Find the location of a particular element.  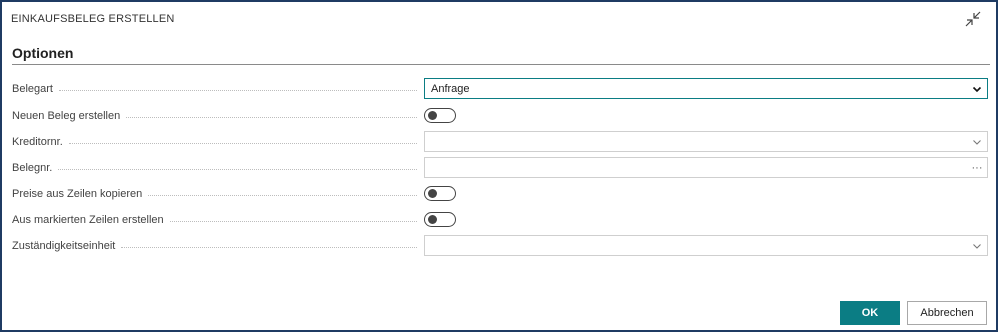

cancel-button: Abbrechen is located at coordinates (947, 313).